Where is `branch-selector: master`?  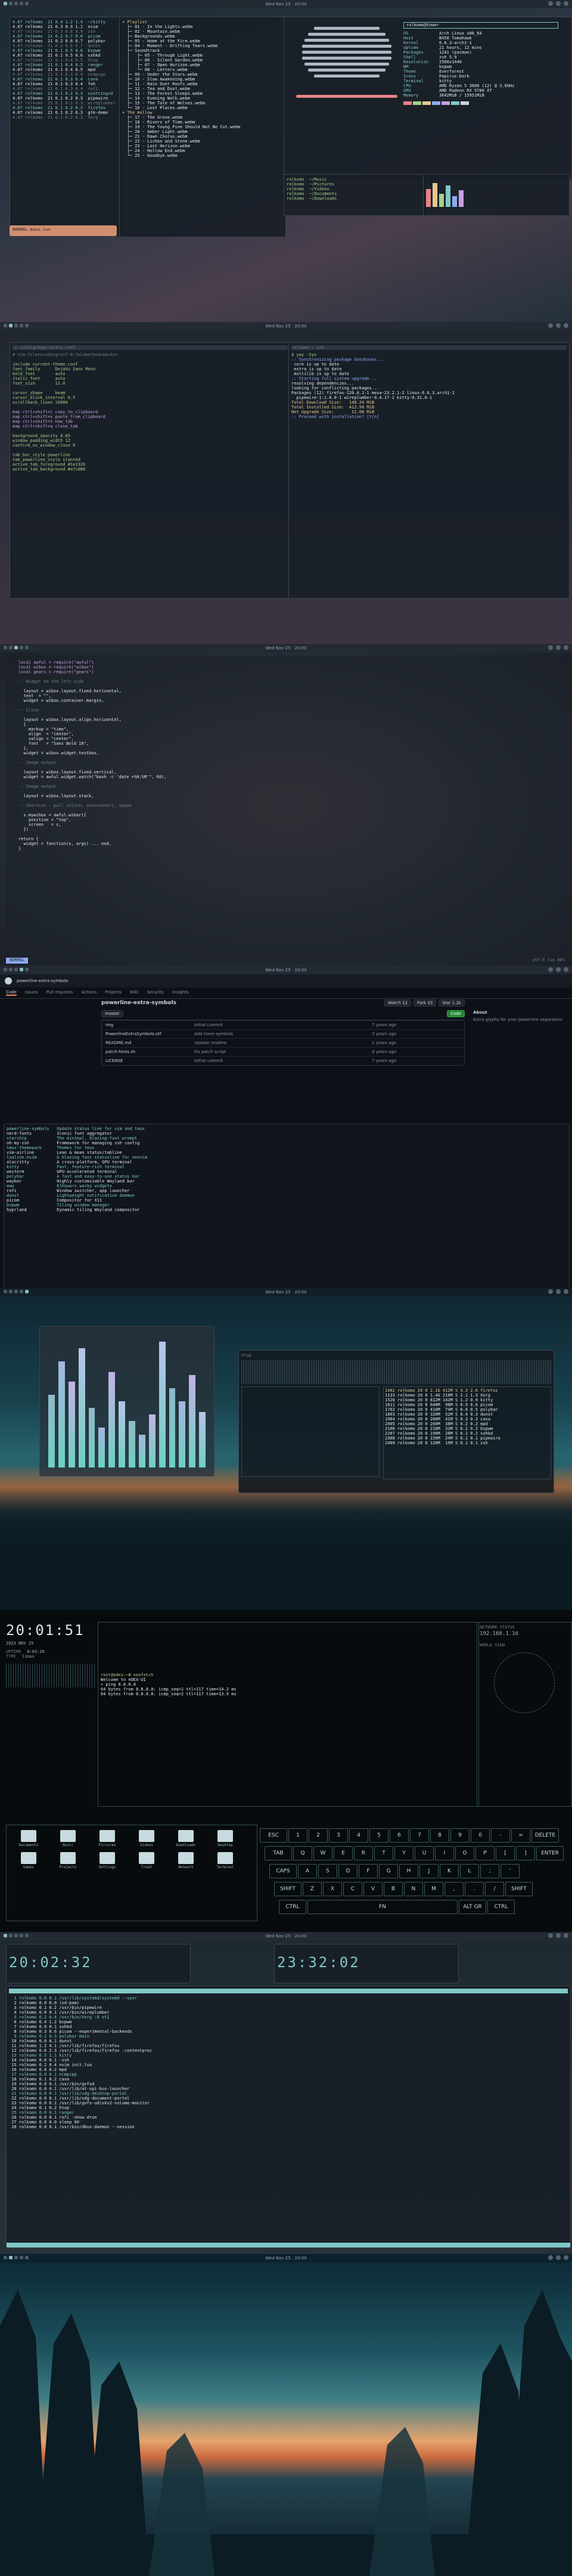 branch-selector: master is located at coordinates (112, 1013).